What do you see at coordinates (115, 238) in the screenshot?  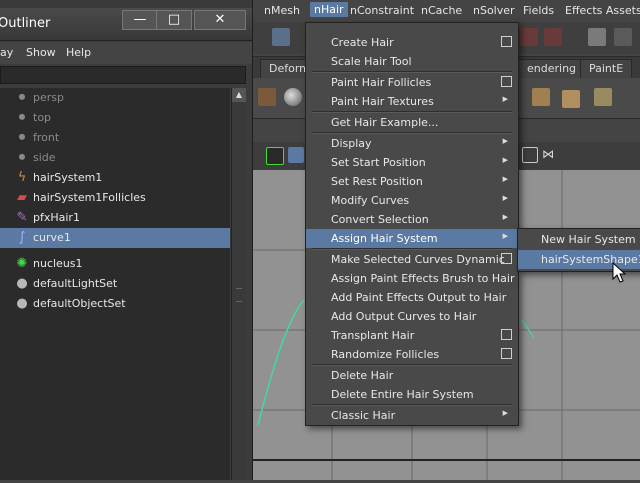 I see `outliner-item-curve1: ∫ curve1` at bounding box center [115, 238].